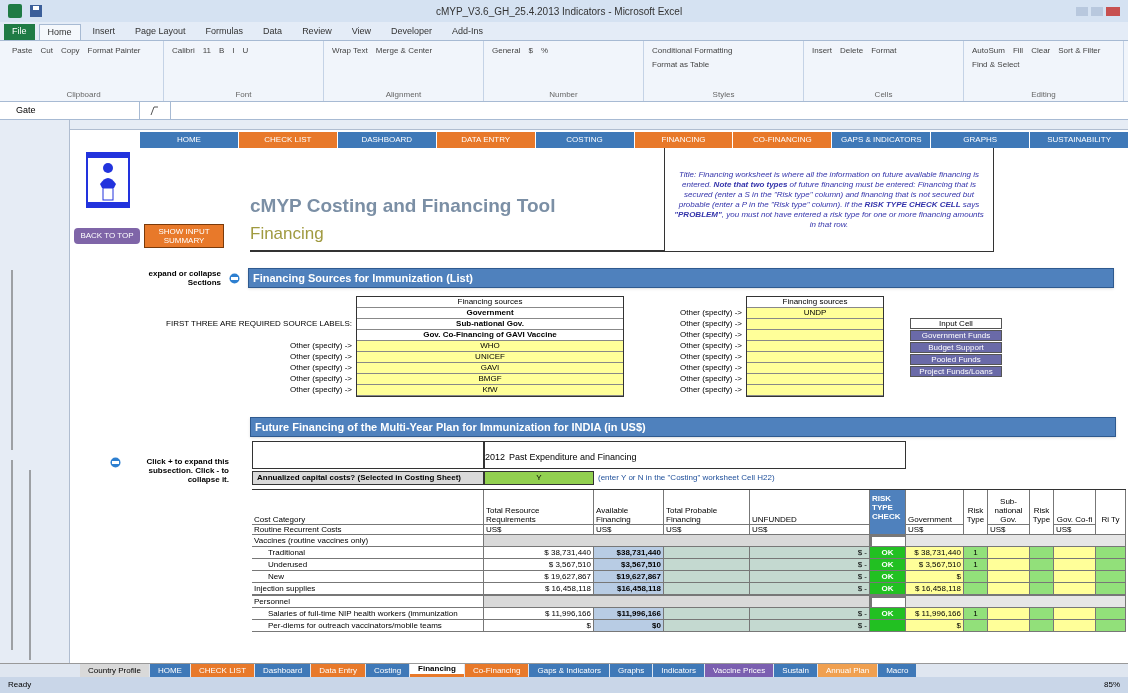  Describe the element at coordinates (1098, 11) in the screenshot. I see `window-controls-icon` at that location.